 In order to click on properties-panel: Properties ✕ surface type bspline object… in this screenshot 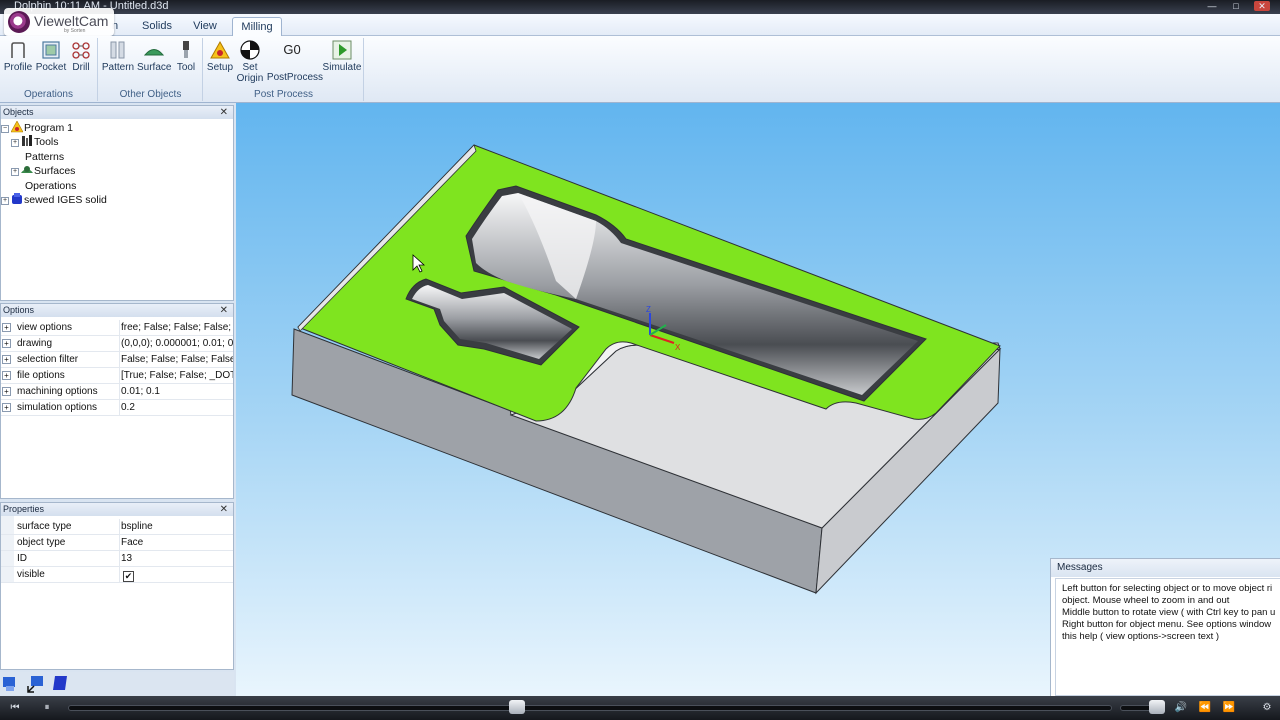, I will do `click(117, 586)`.